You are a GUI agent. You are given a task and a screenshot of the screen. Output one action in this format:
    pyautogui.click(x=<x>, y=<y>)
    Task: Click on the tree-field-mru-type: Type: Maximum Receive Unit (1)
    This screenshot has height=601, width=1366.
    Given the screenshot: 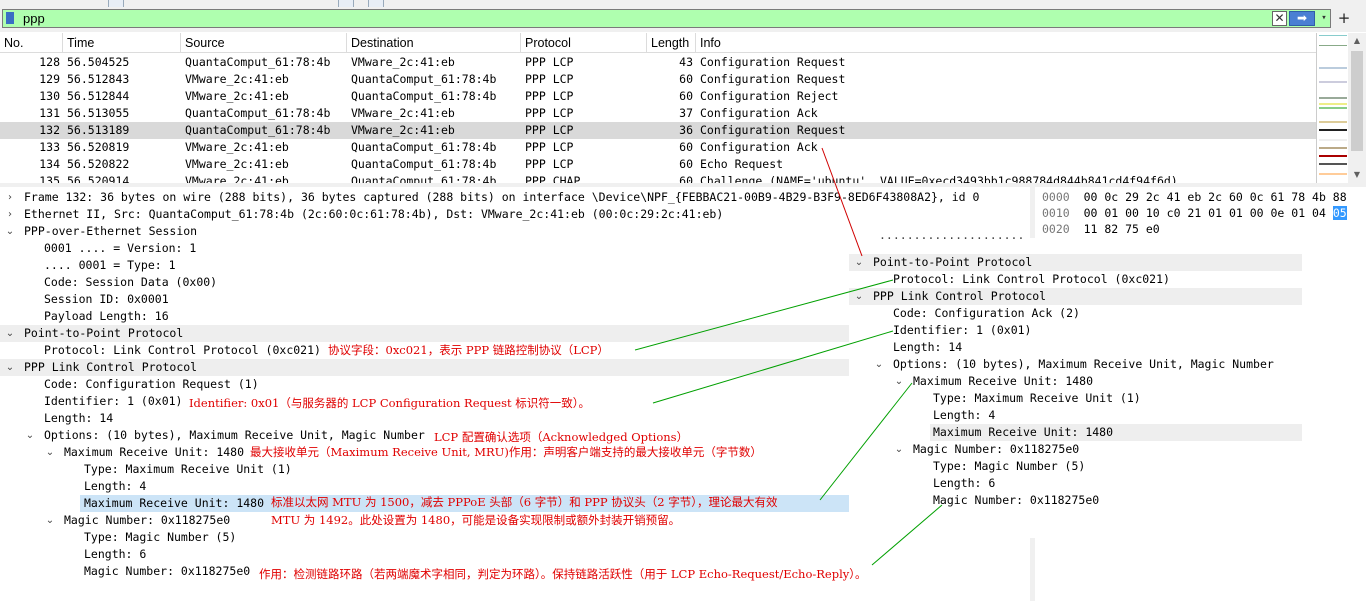 What is the action you would take?
    pyautogui.click(x=188, y=469)
    